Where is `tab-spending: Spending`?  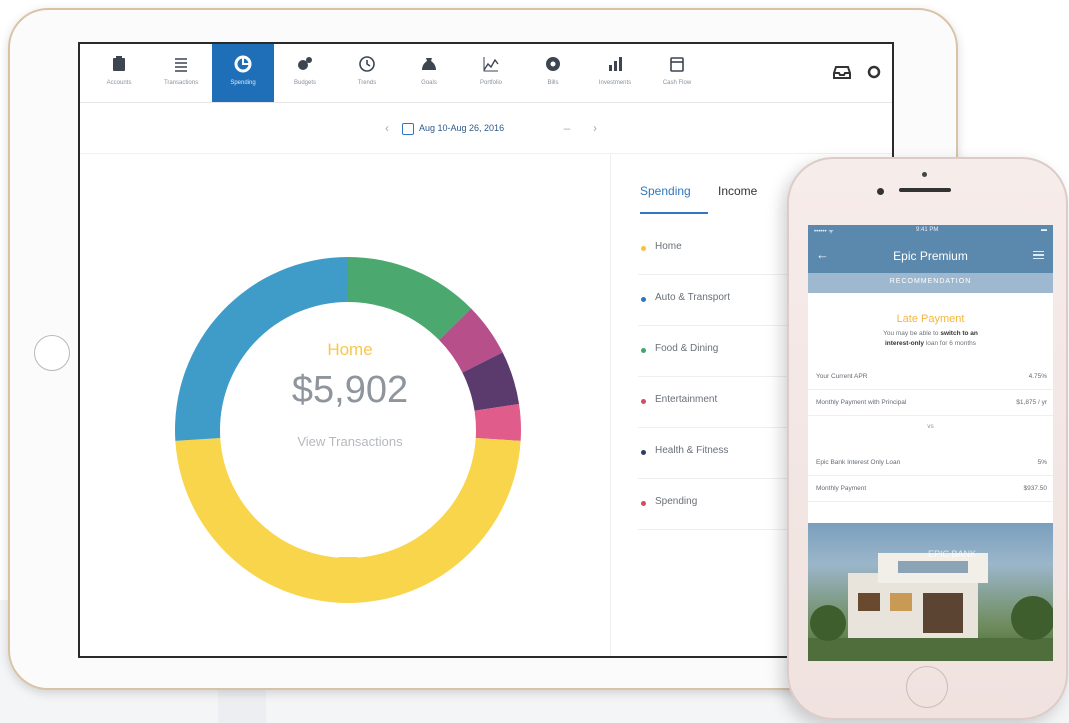 tab-spending: Spending is located at coordinates (665, 191).